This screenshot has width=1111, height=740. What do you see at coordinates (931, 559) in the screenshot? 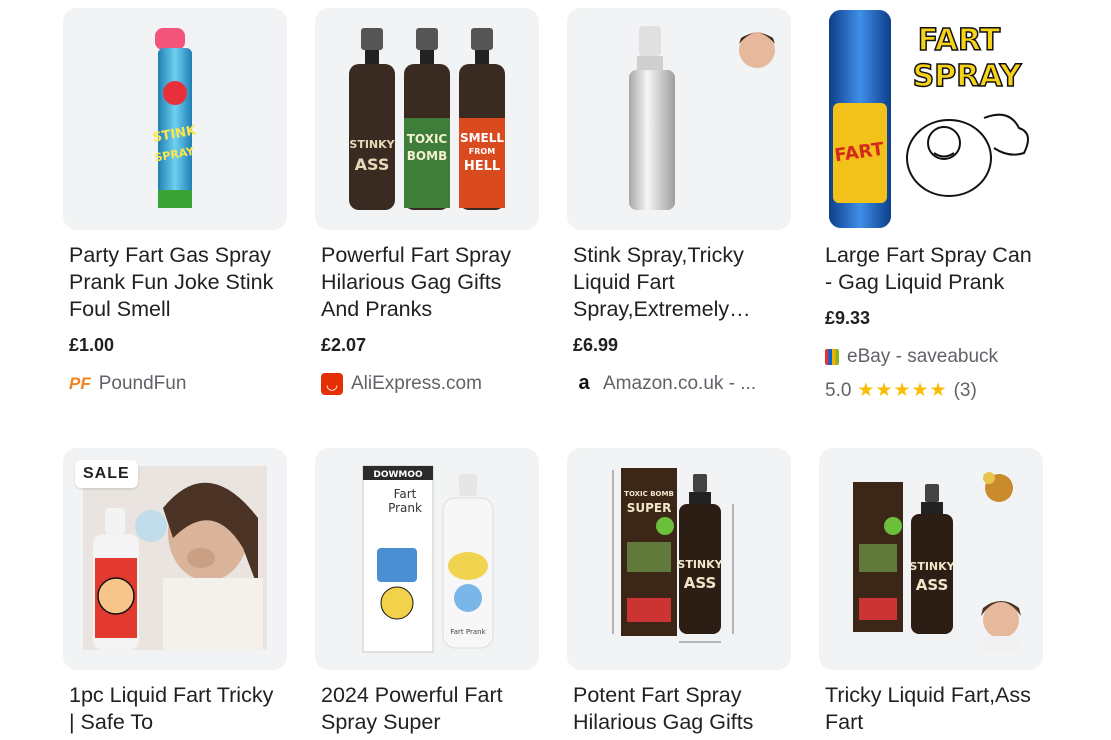
I see `product-image: STINKY ASS` at bounding box center [931, 559].